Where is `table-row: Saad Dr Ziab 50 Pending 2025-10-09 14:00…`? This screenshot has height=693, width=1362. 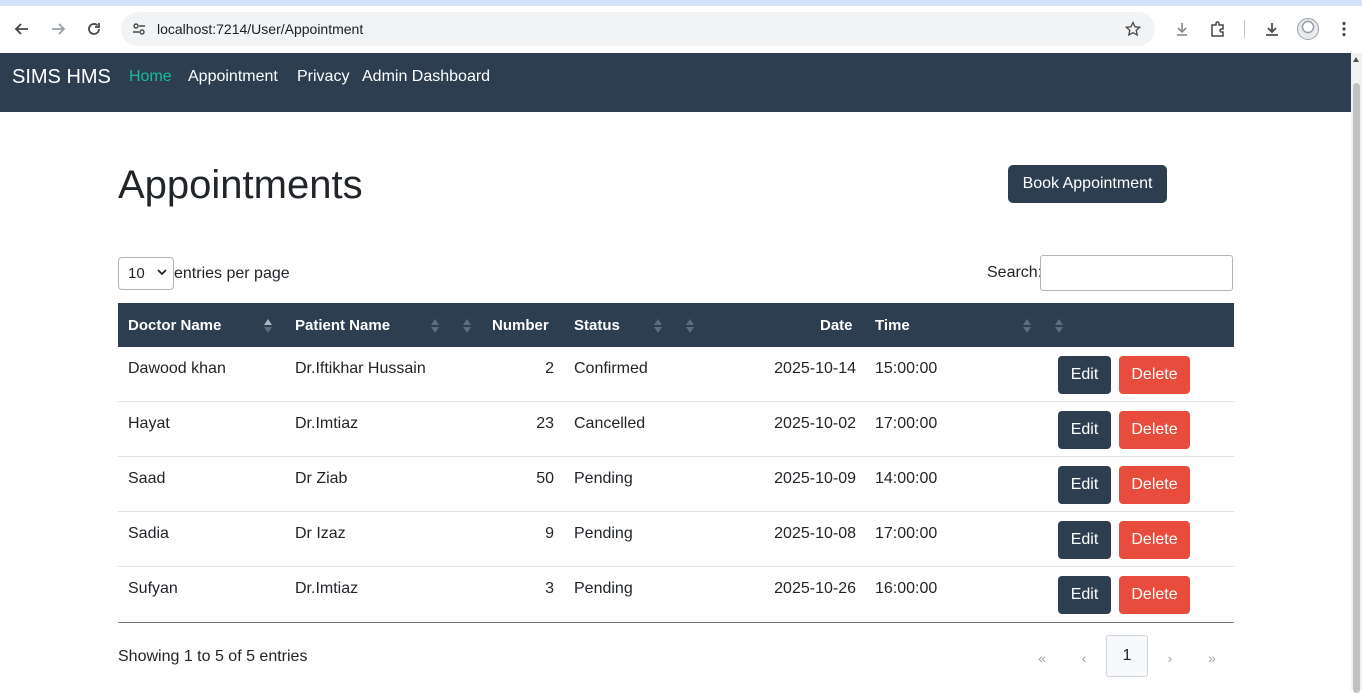
table-row: Saad Dr Ziab 50 Pending 2025-10-09 14:00… is located at coordinates (676, 484).